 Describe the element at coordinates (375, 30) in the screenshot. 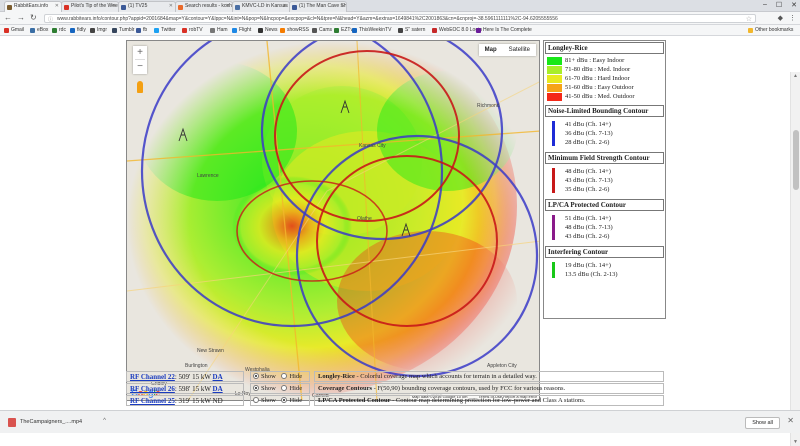

I see `bookmark-label: ThisWeekinTV` at that location.